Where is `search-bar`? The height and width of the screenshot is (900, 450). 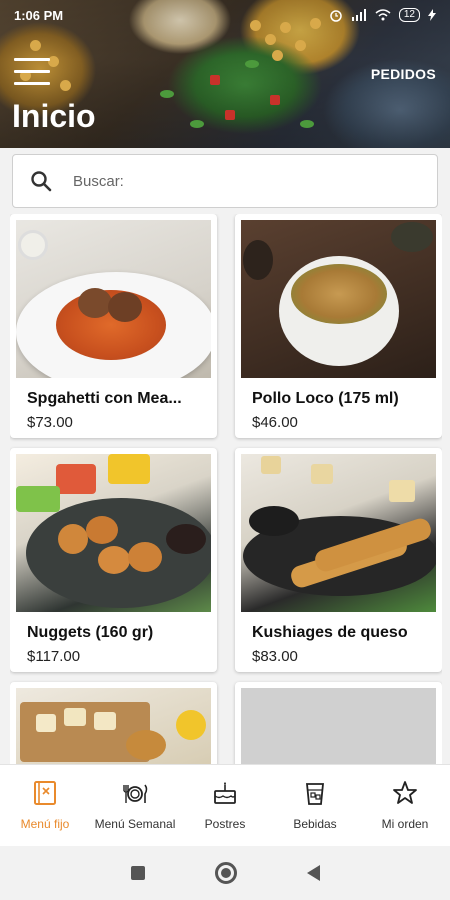
search-bar is located at coordinates (225, 181).